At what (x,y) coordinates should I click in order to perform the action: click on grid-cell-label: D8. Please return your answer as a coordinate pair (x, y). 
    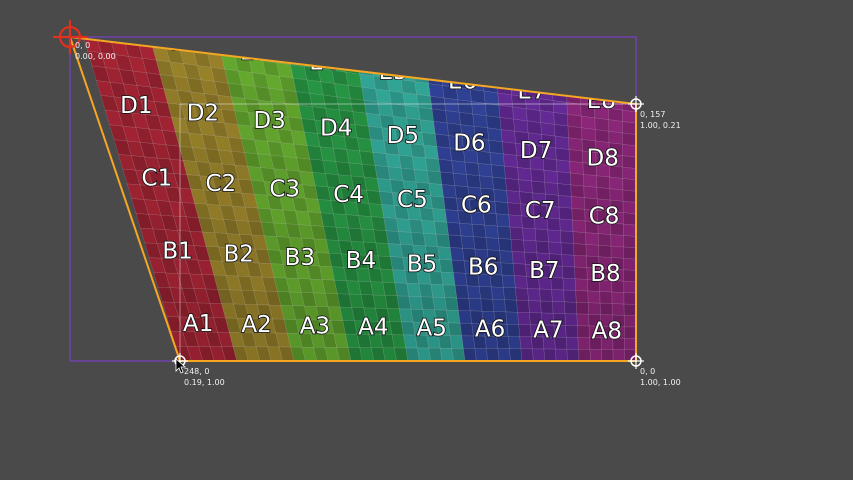
    Looking at the image, I should click on (603, 159).